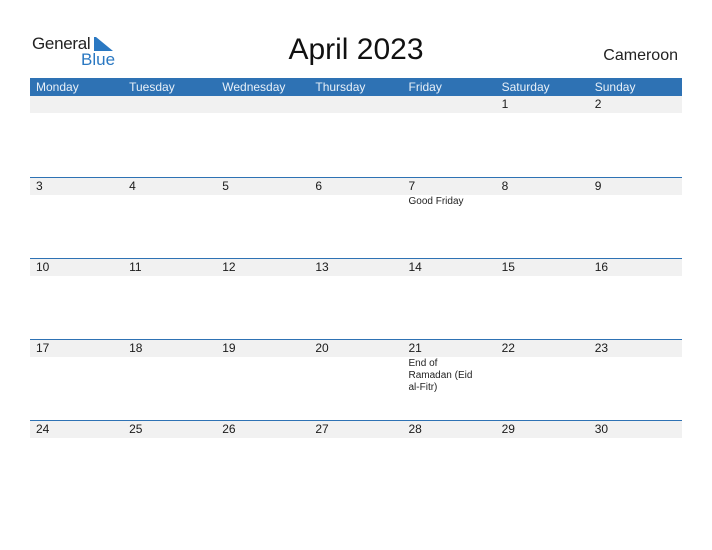 This screenshot has width=712, height=550. What do you see at coordinates (635, 367) in the screenshot?
I see `day-cell: 23` at bounding box center [635, 367].